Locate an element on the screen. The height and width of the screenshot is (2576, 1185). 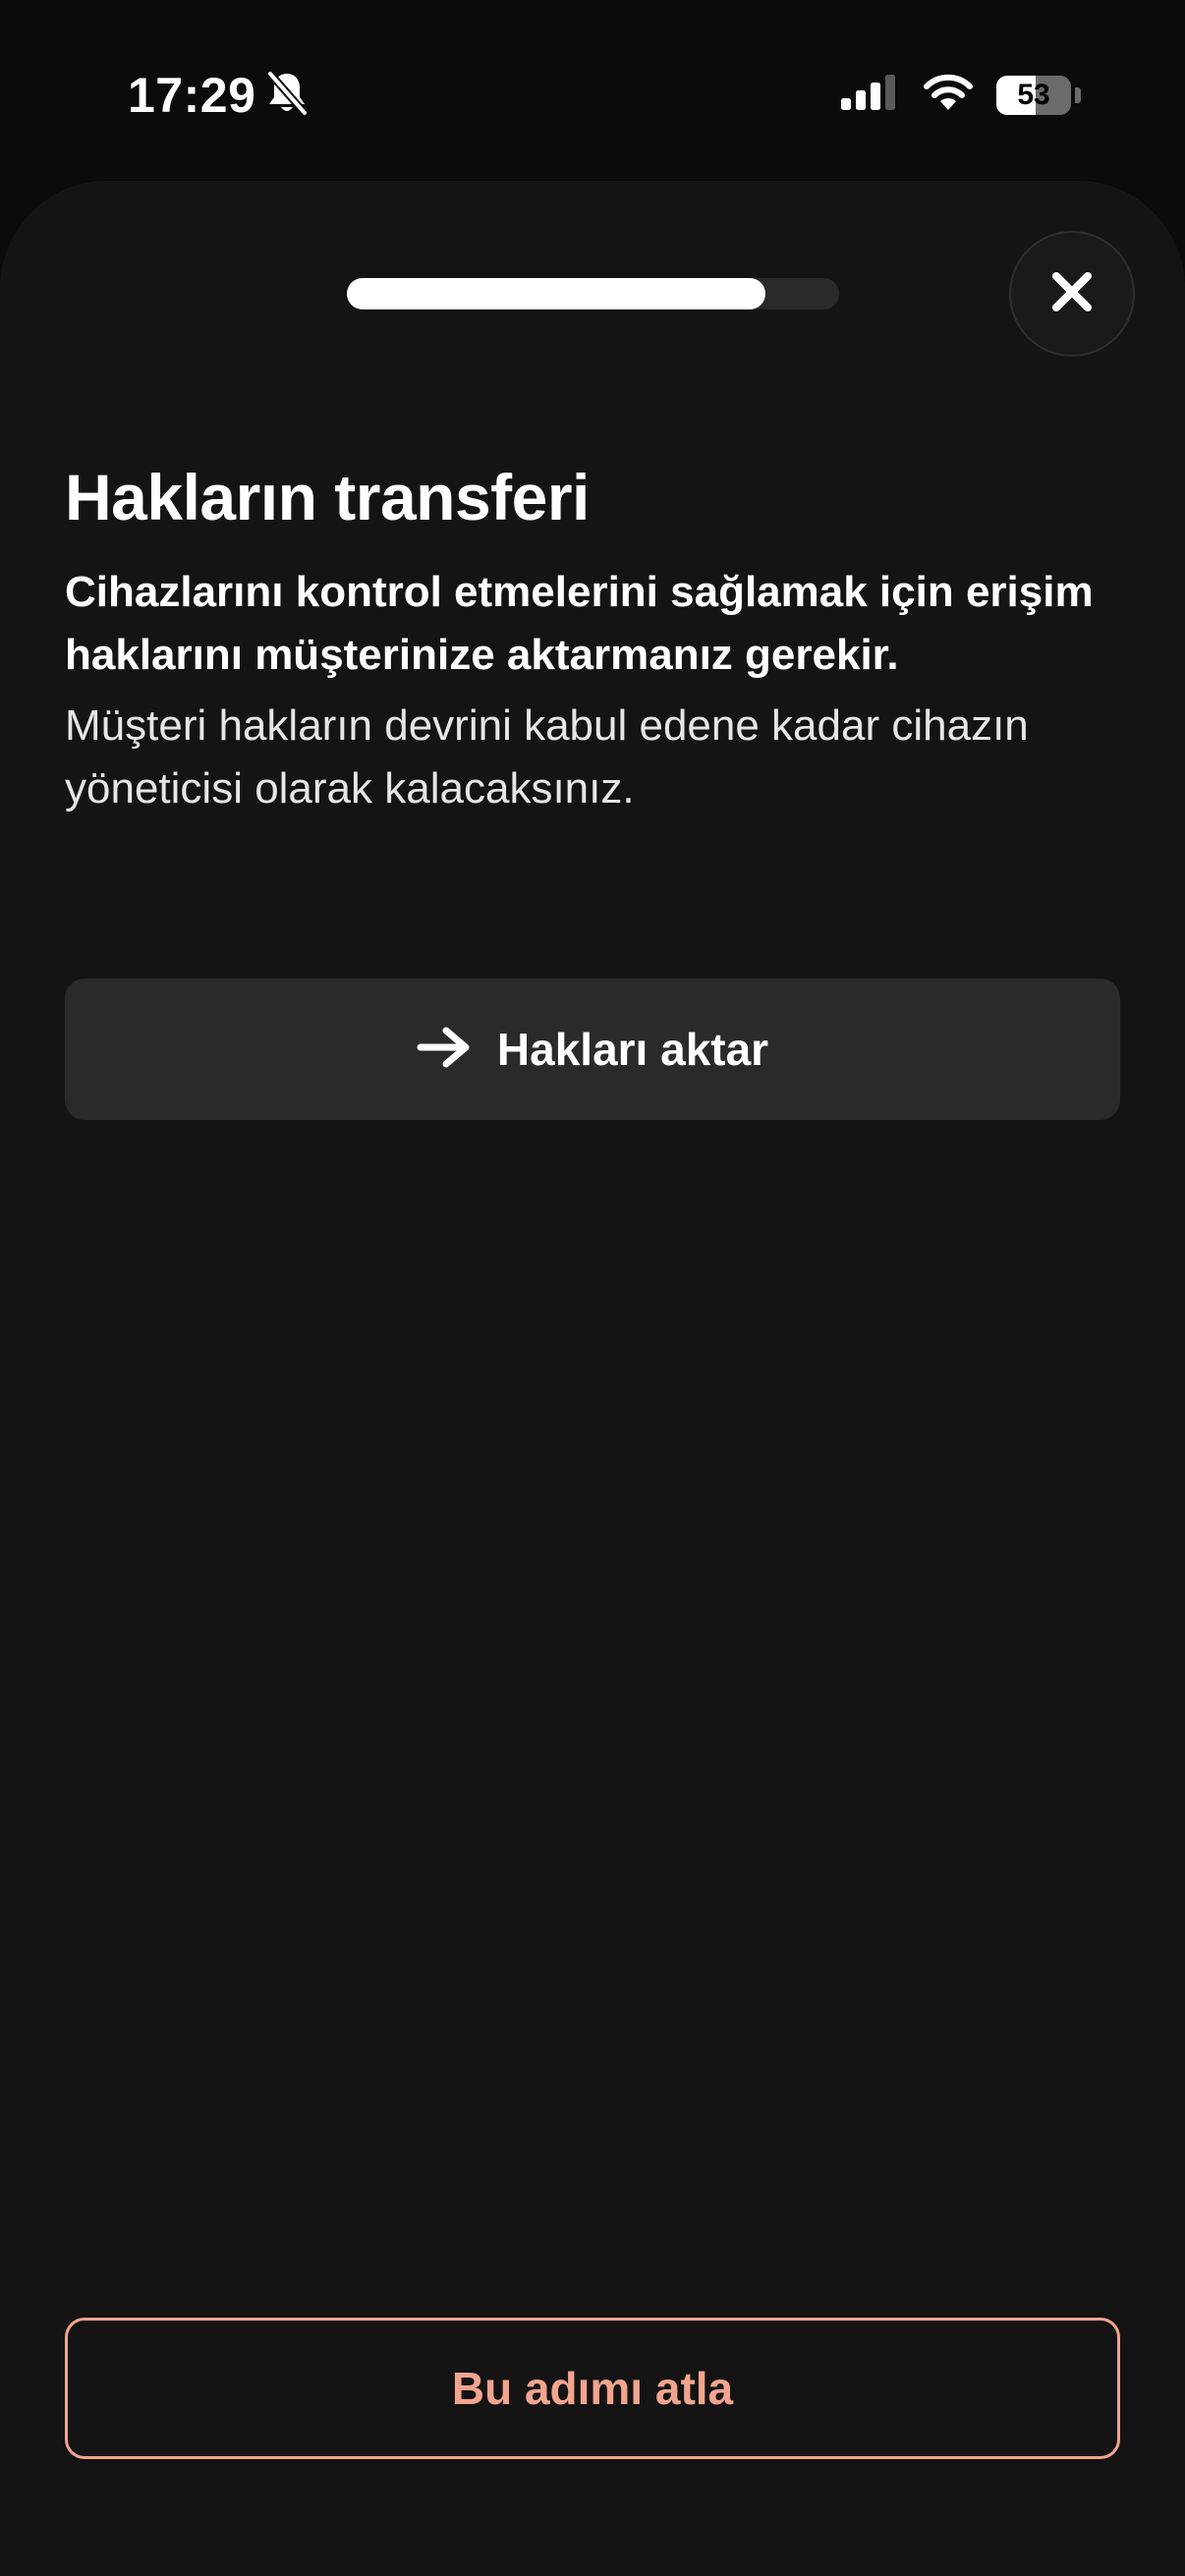
progress-bar is located at coordinates (593, 293).